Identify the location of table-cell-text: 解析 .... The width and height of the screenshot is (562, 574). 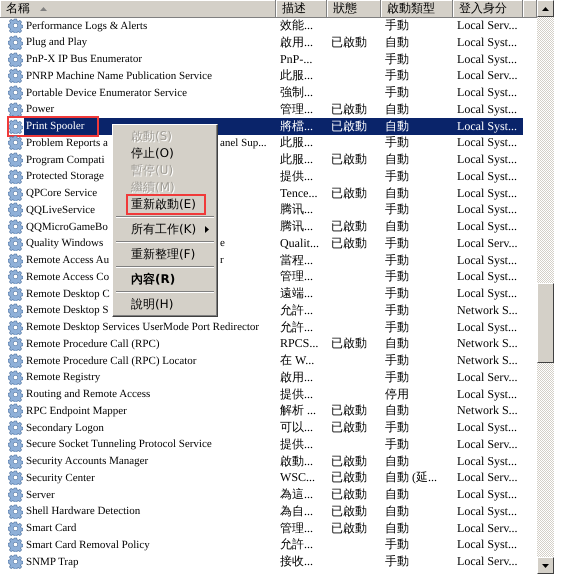
(298, 411).